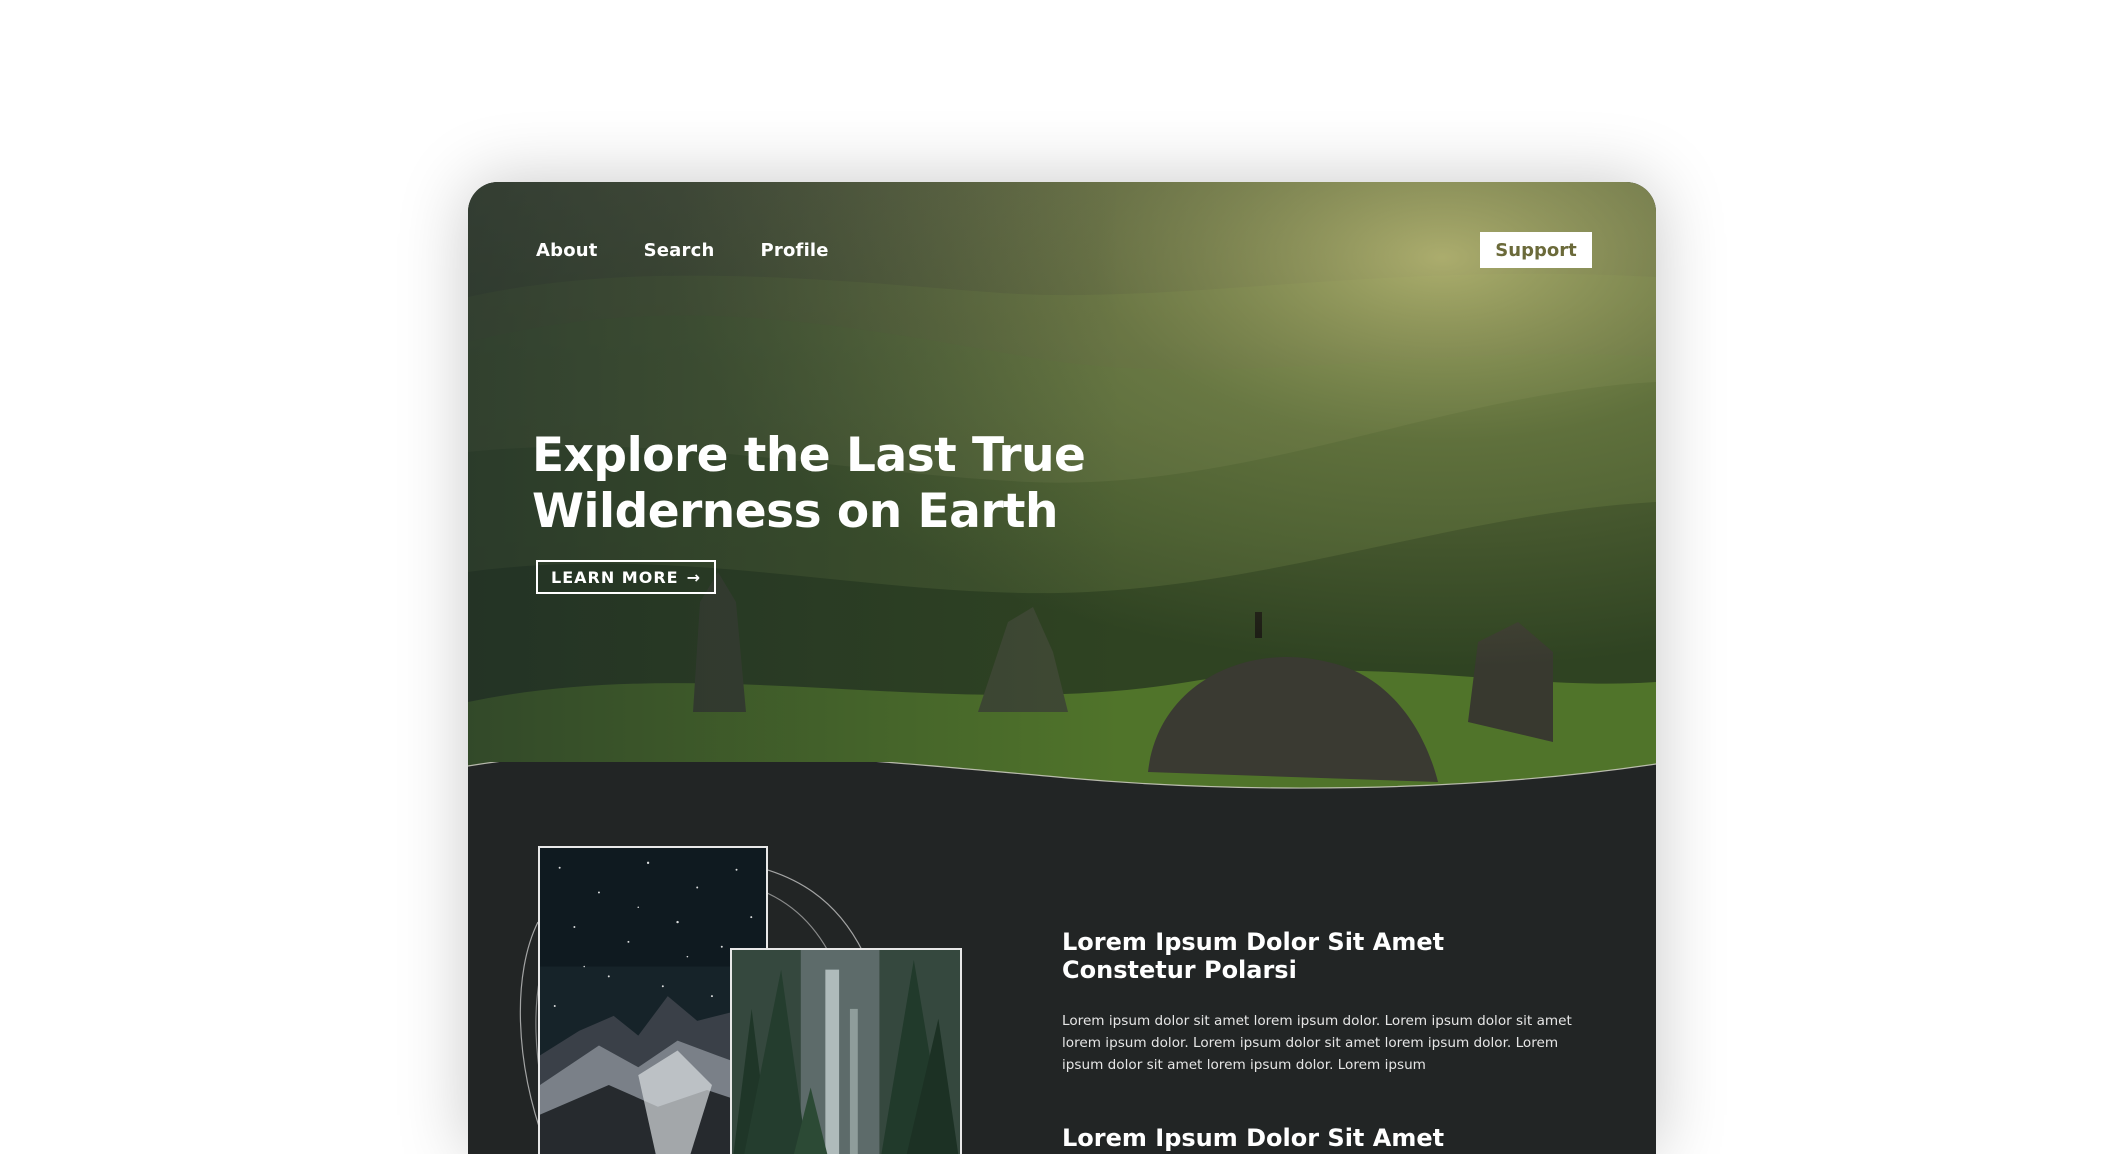 The image size is (2122, 1154). What do you see at coordinates (567, 250) in the screenshot?
I see `nav-link-about: About` at bounding box center [567, 250].